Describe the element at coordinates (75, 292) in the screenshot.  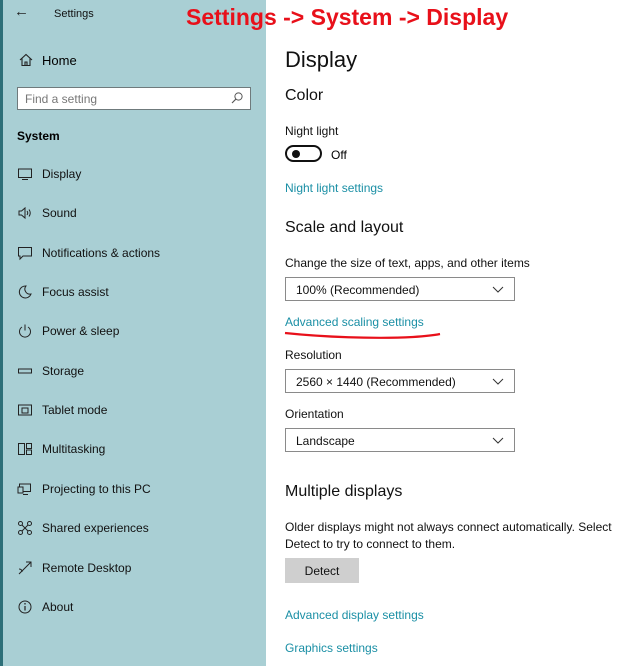
I see `sidebar-item-label: Focus assist` at that location.